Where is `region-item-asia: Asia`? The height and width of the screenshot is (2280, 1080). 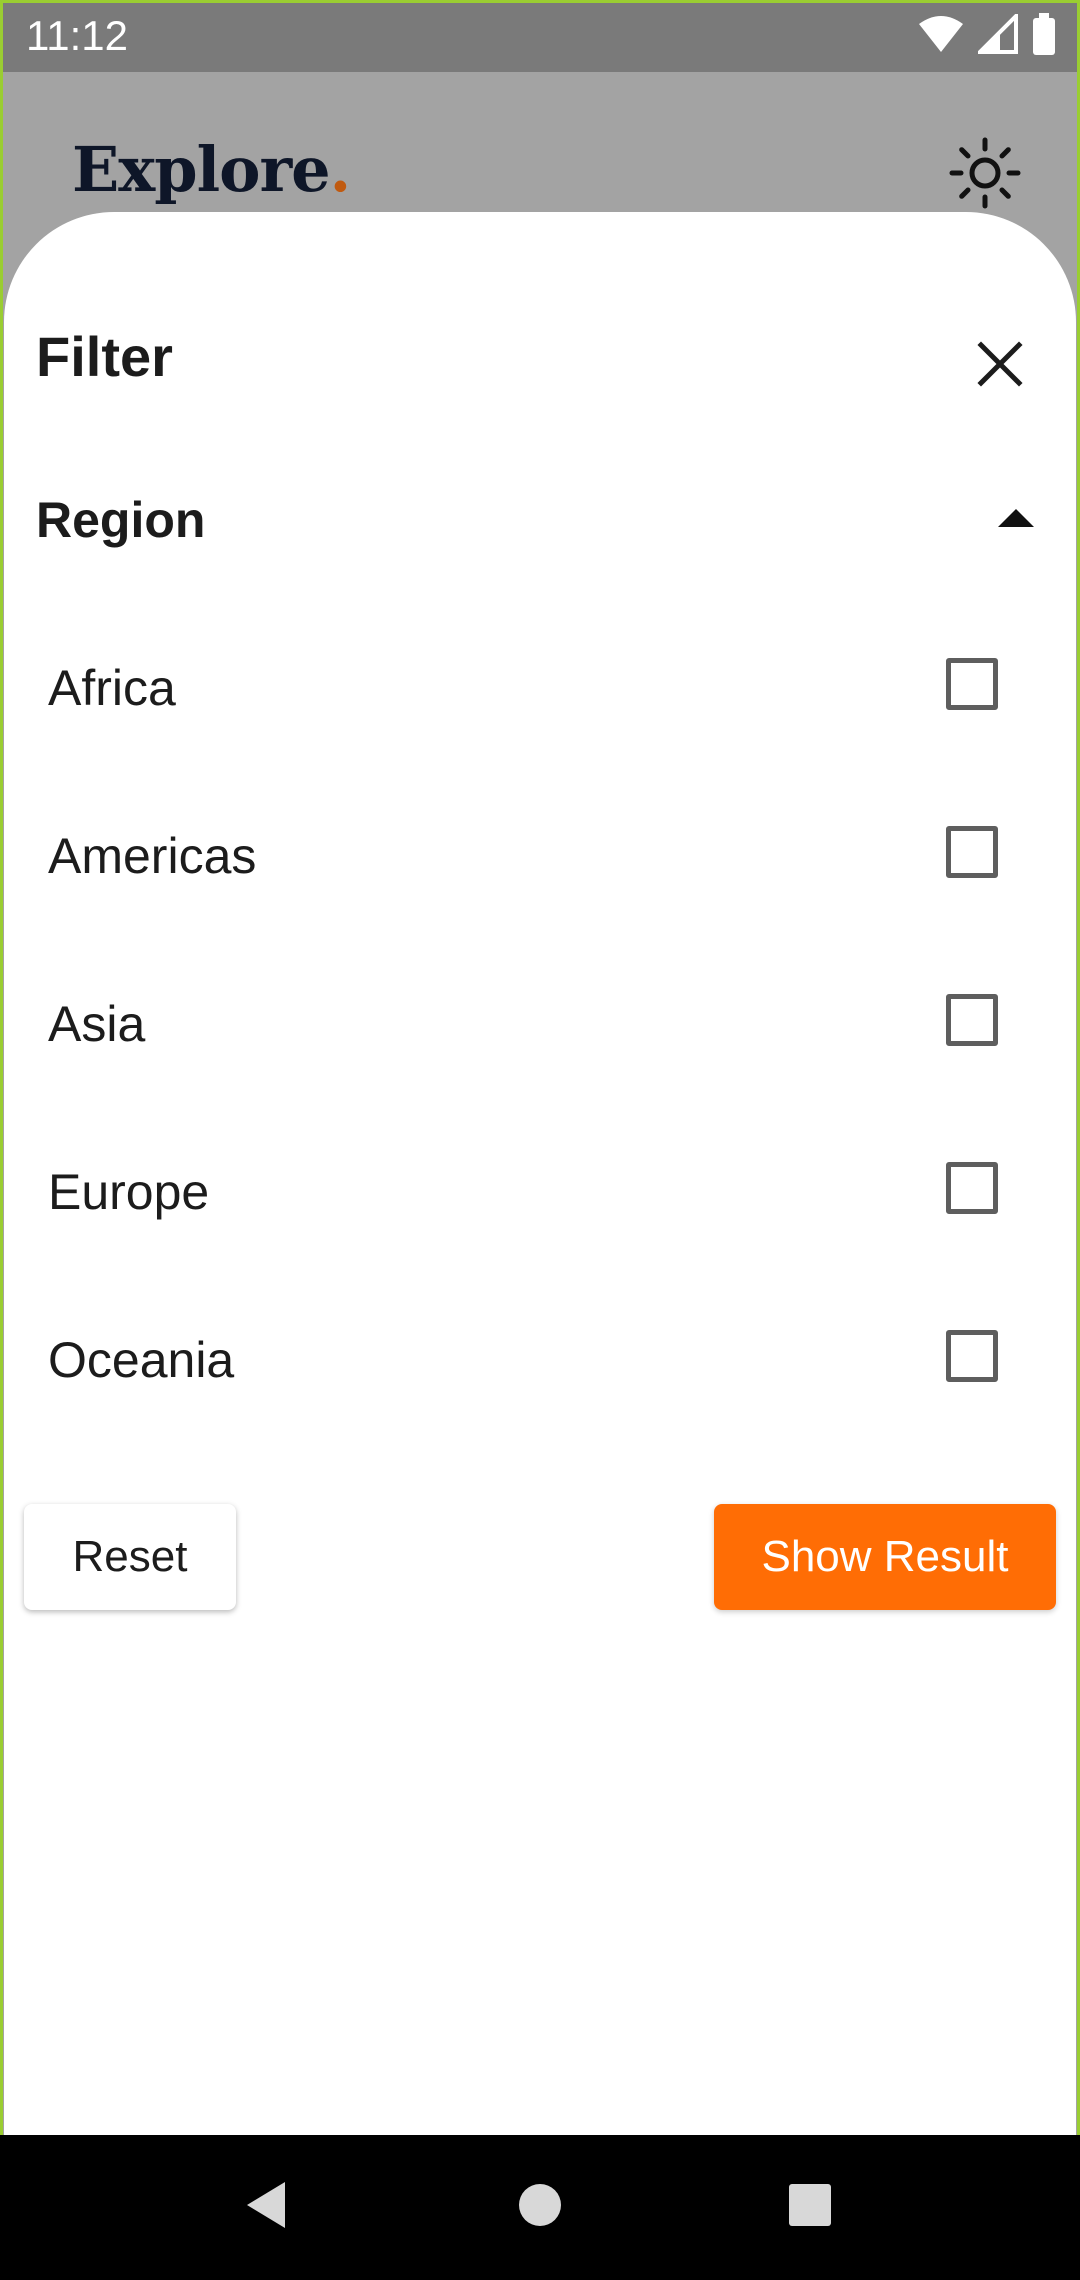
region-item-asia: Asia is located at coordinates (540, 1036).